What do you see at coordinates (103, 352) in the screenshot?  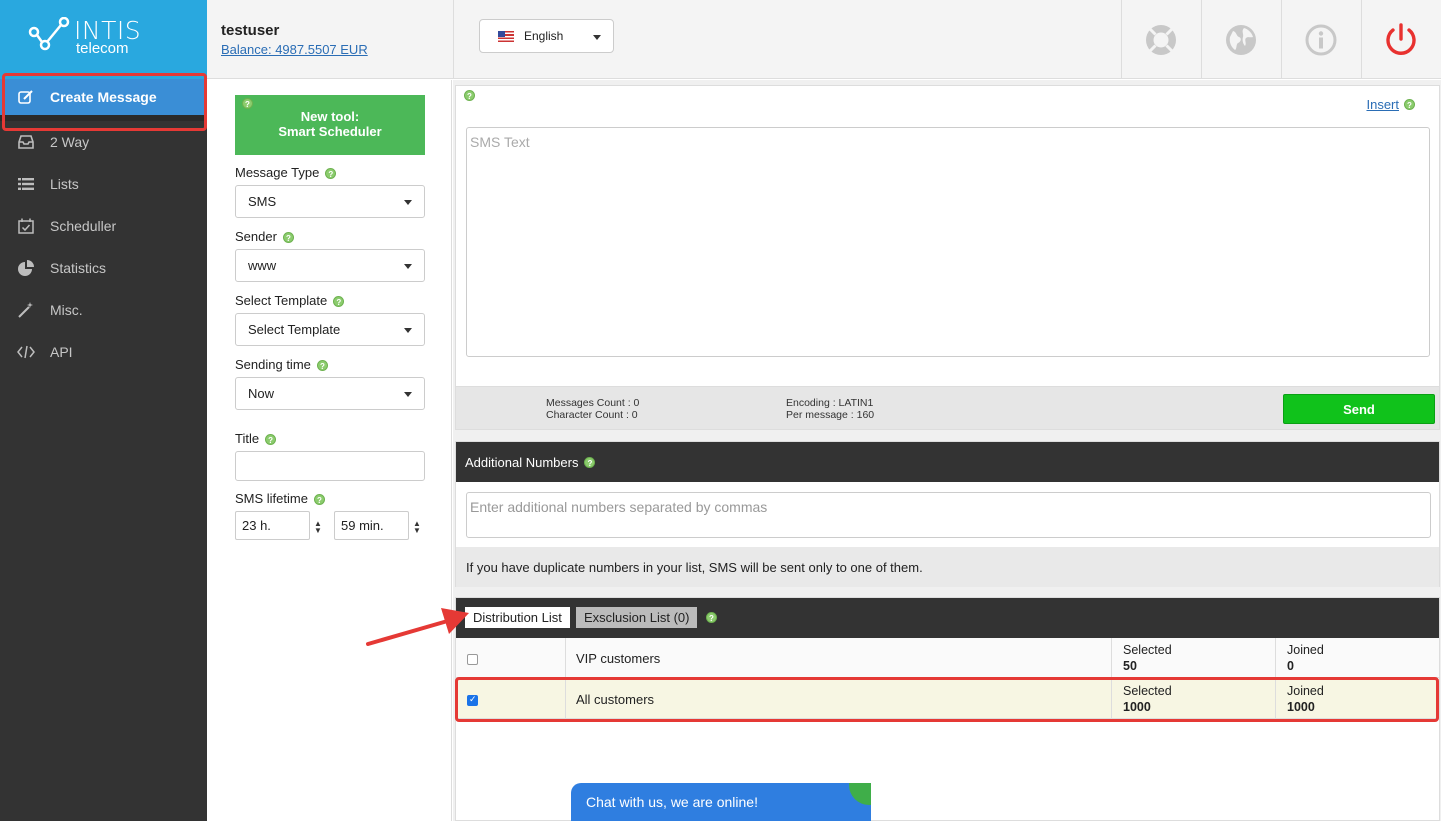 I see `sidebar-item-api: API` at bounding box center [103, 352].